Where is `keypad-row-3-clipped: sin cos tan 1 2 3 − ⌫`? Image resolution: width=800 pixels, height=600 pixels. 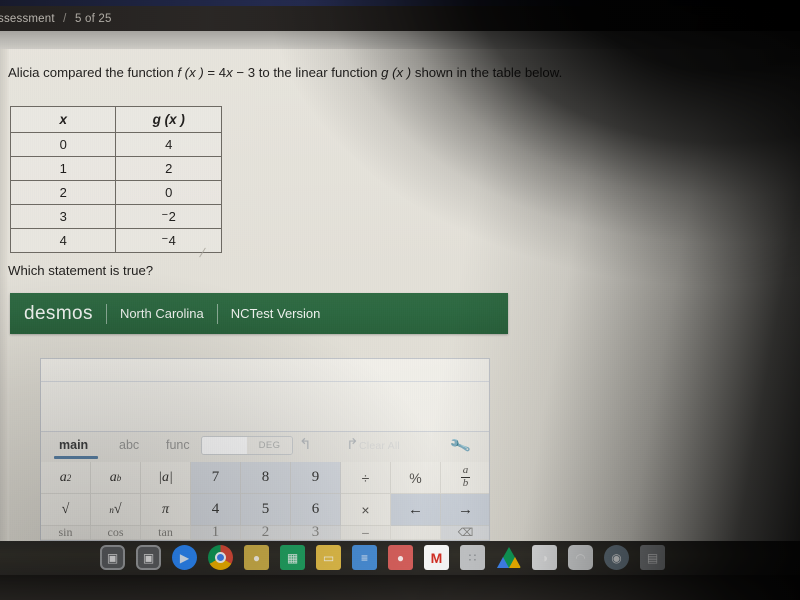
keypad-row-3-clipped: sin cos tan 1 2 3 − ⌫ is located at coordinates (265, 532).